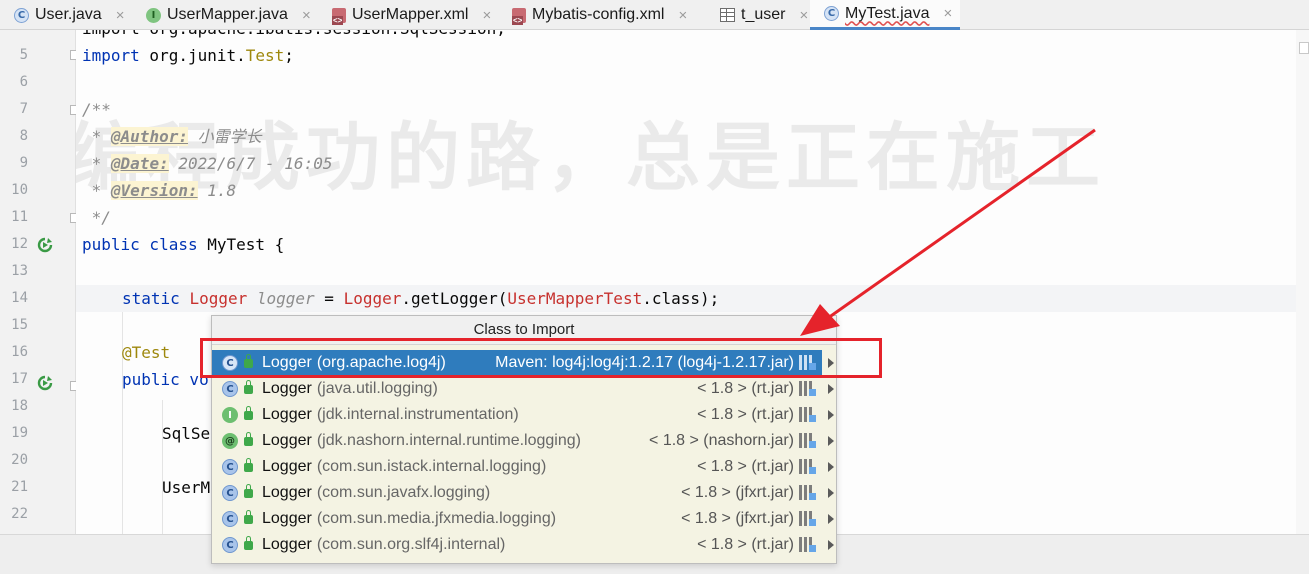 This screenshot has width=1309, height=574. I want to click on line-number: 19, so click(19, 433).